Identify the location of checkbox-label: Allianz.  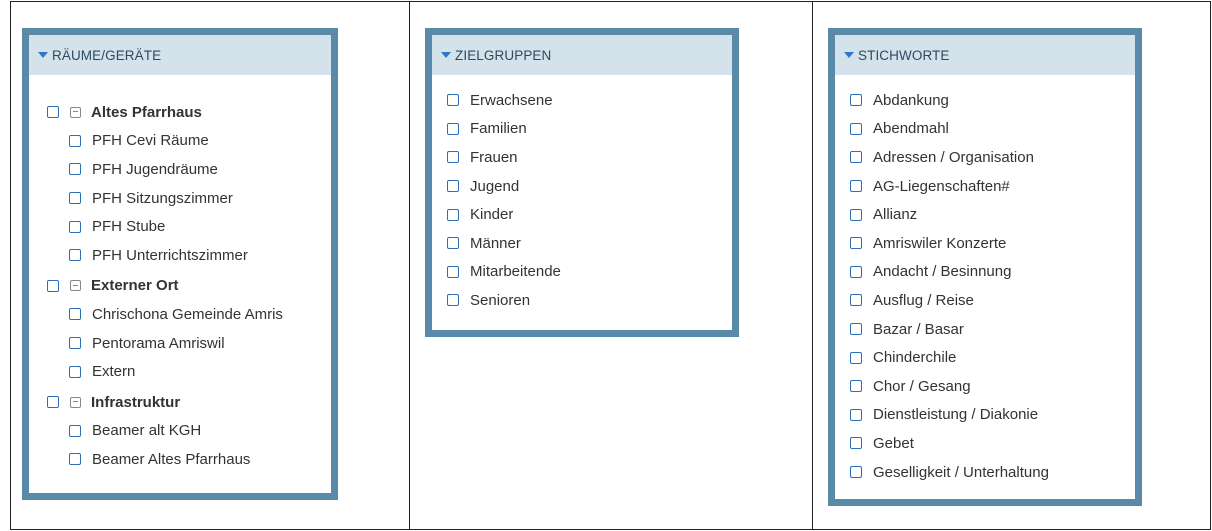
(895, 215).